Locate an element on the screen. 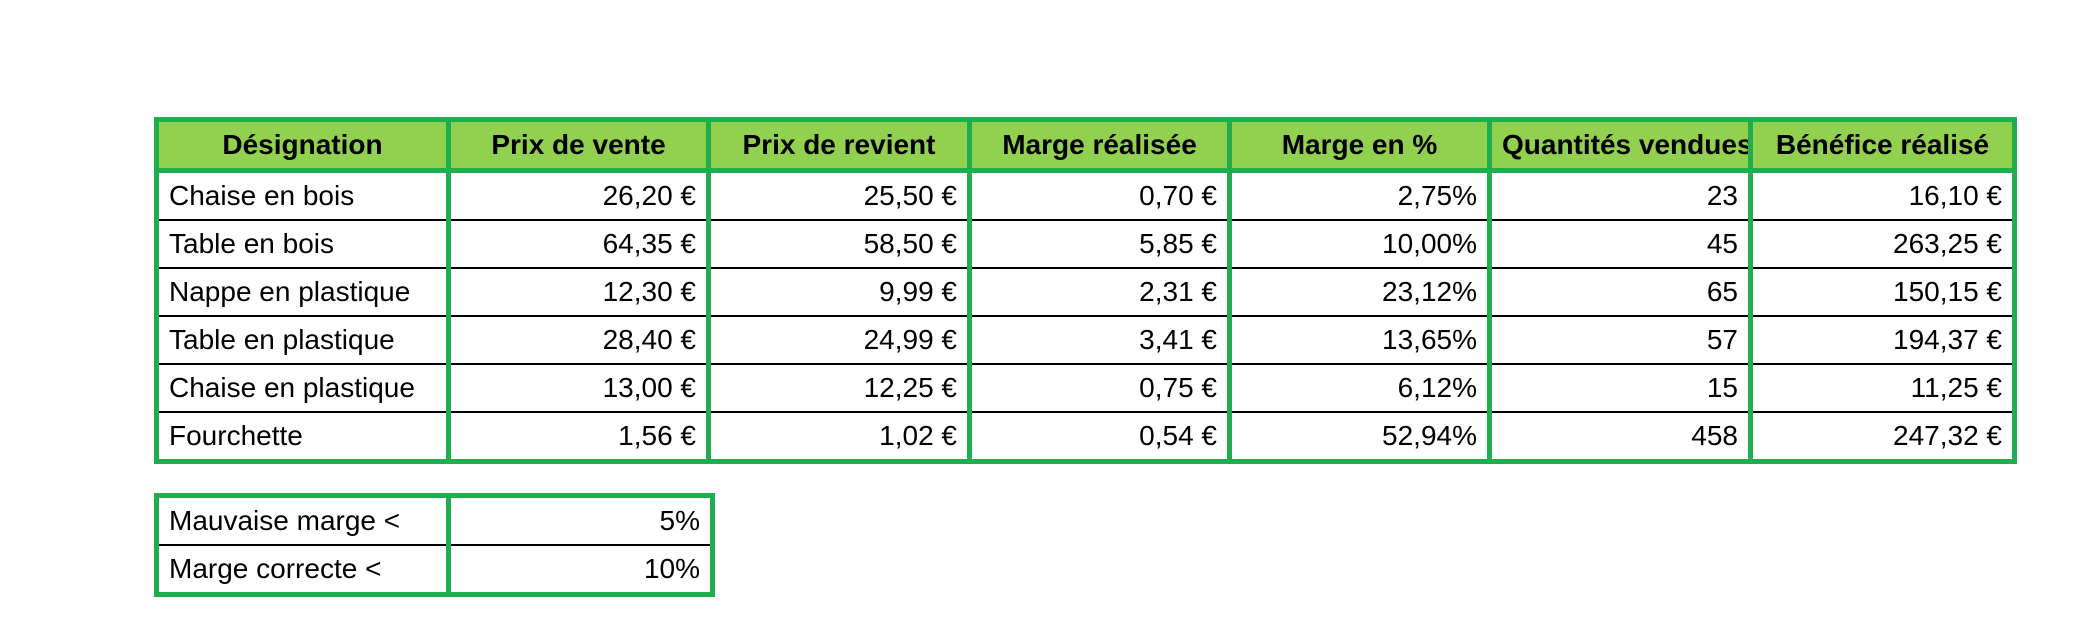 The image size is (2086, 622). cell: 25,50 € is located at coordinates (839, 195).